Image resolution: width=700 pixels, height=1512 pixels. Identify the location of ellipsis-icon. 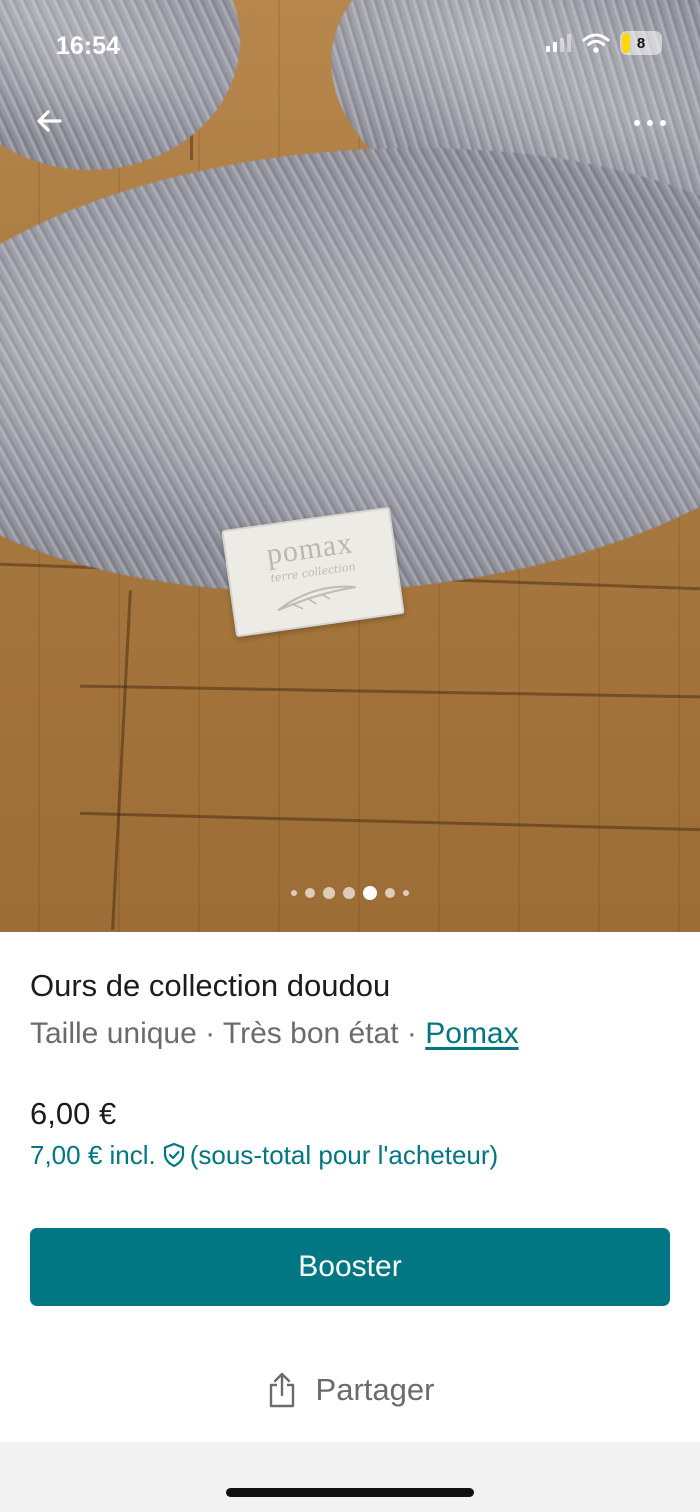
(650, 123).